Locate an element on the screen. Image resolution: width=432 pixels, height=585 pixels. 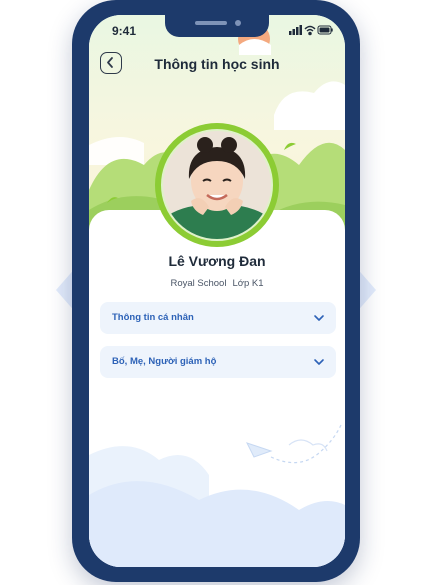
page-title: Thông tin học sinh is located at coordinates (217, 64).